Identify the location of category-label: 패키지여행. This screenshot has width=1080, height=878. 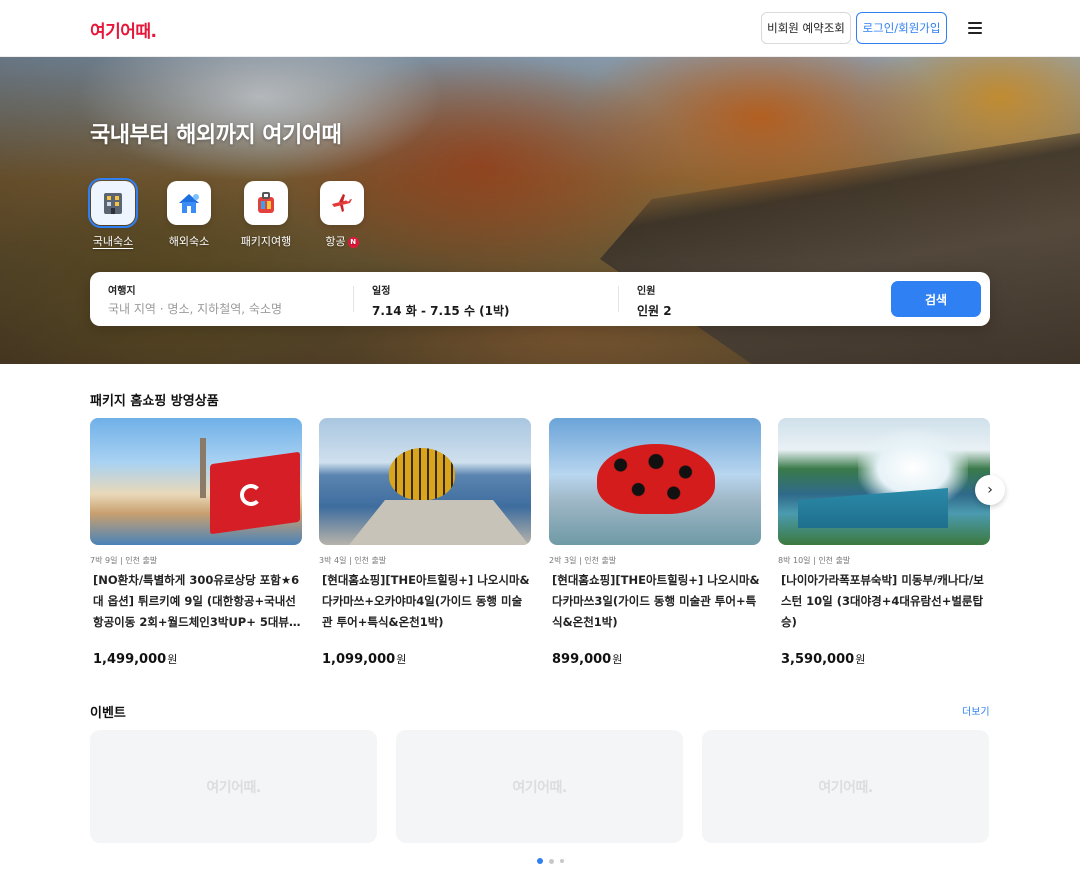
(266, 241).